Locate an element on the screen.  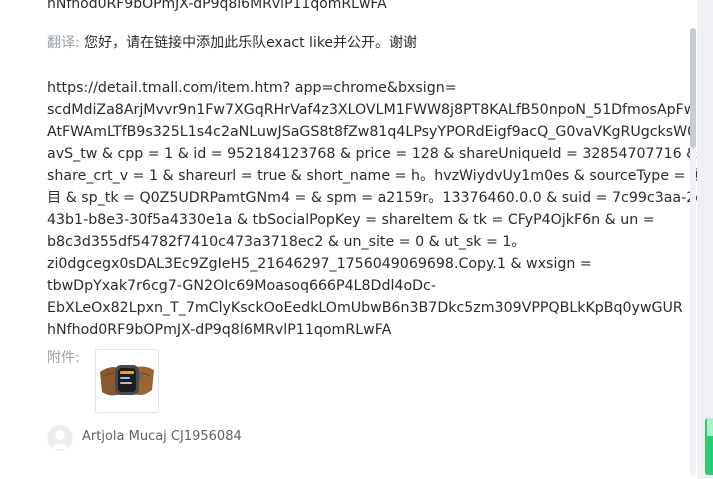
url-line: hNfhod0RF9bOPmJX-dP9q8l6MRvlP11qomRLwFA is located at coordinates (219, 330).